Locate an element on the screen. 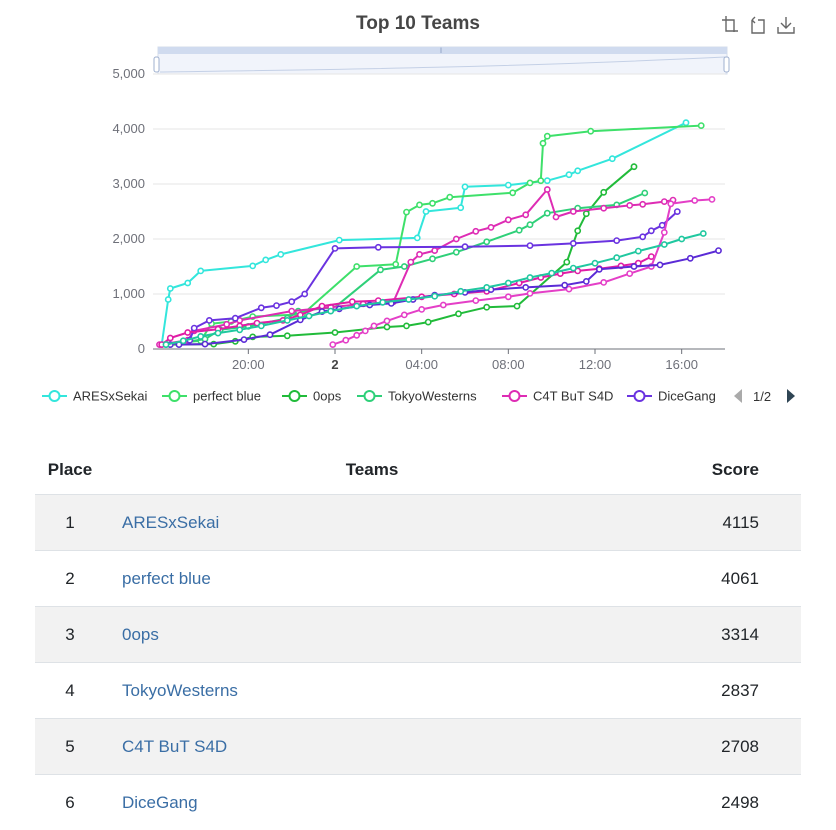 The height and width of the screenshot is (830, 836). zoom-handle-left is located at coordinates (156, 64).